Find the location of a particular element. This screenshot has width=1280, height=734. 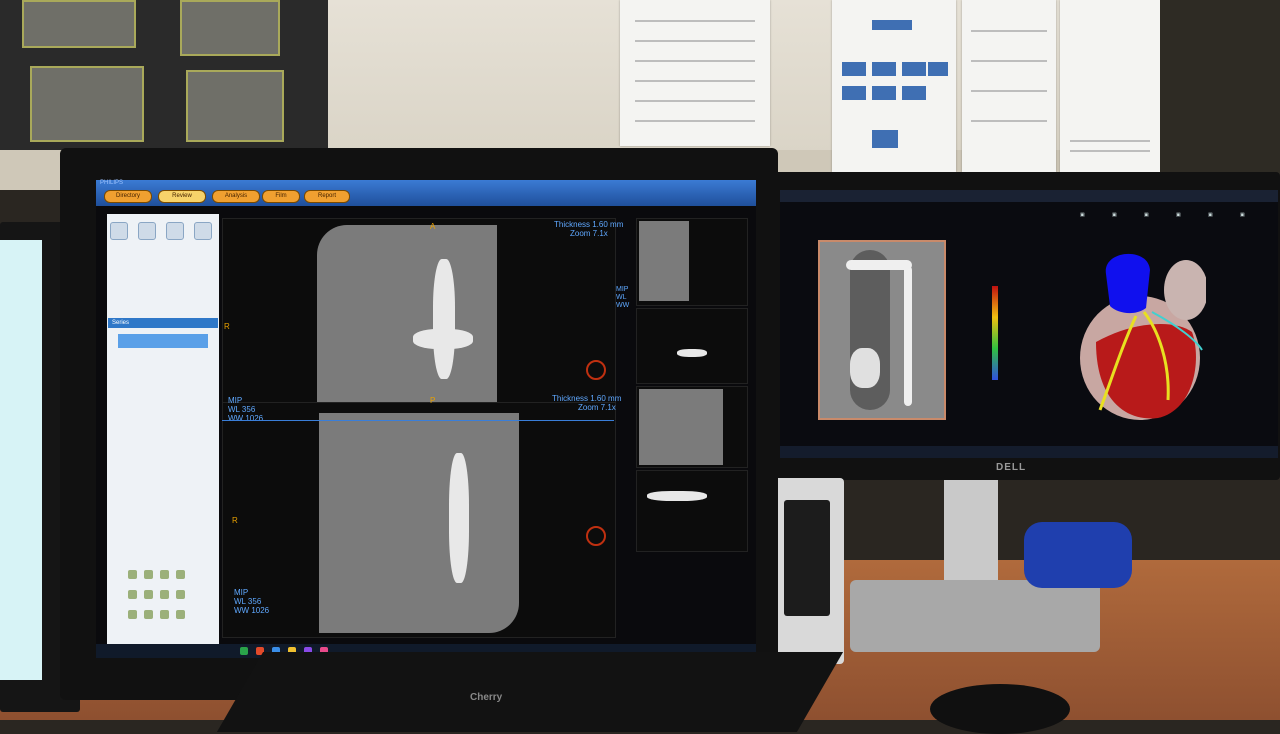

small-view-label: WW is located at coordinates (623, 305).